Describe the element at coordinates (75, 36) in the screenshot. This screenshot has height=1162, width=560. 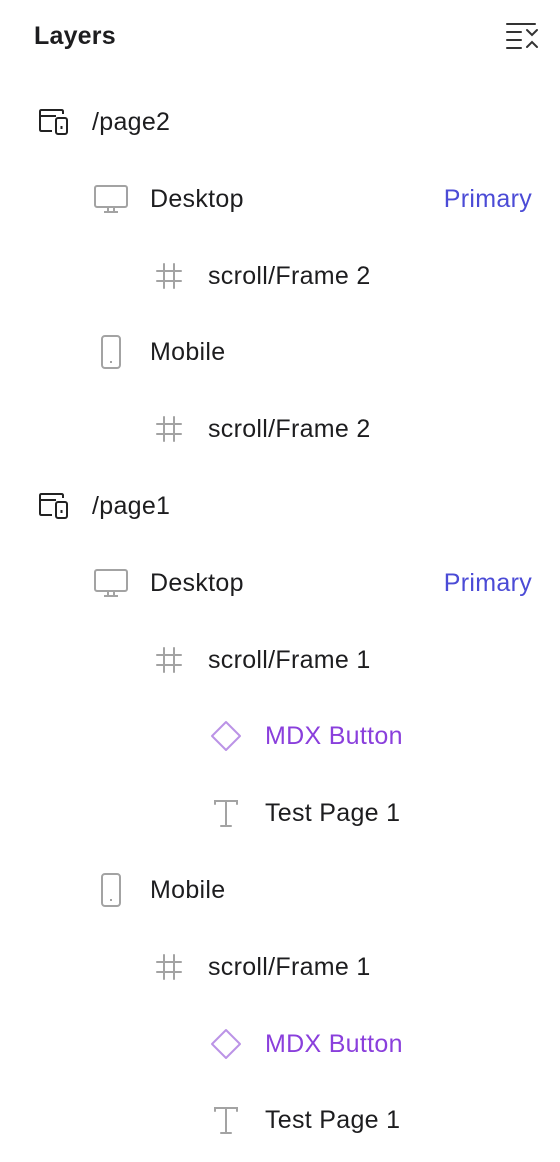
I see `panel-title: Layers` at that location.